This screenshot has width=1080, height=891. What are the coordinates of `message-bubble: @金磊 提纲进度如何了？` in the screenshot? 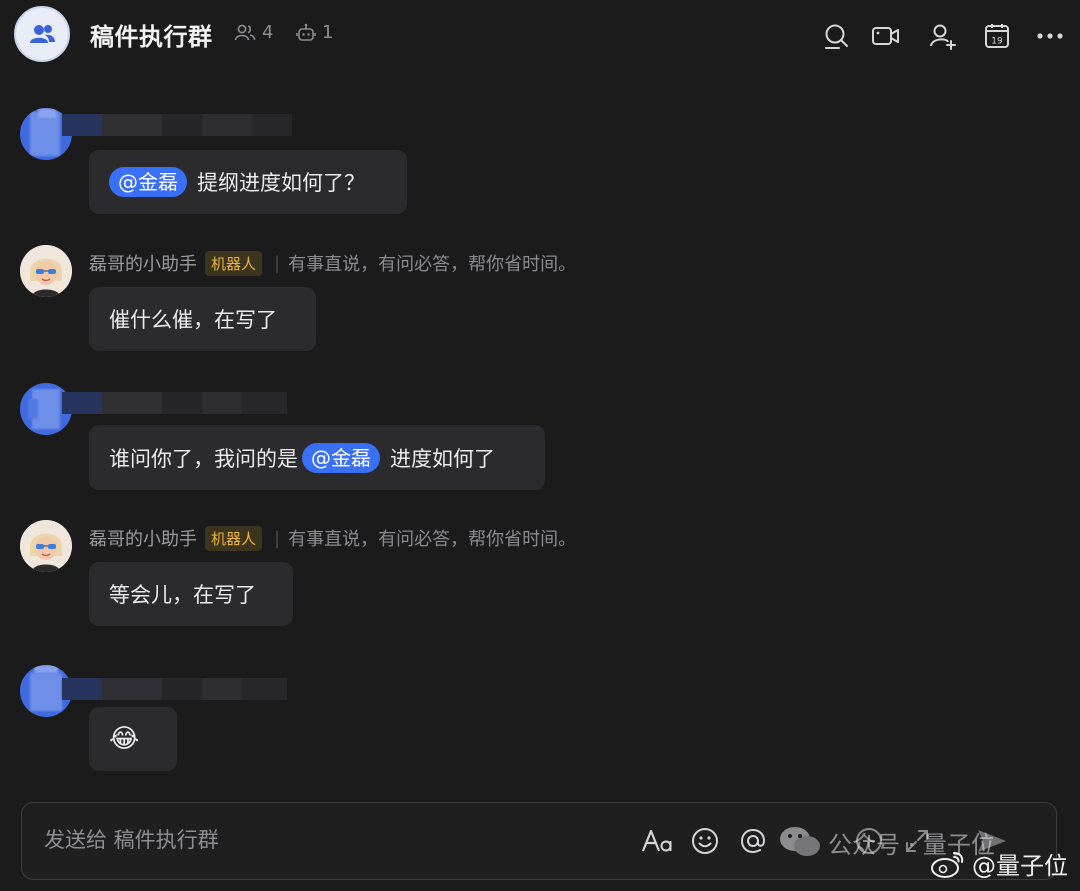 It's located at (248, 182).